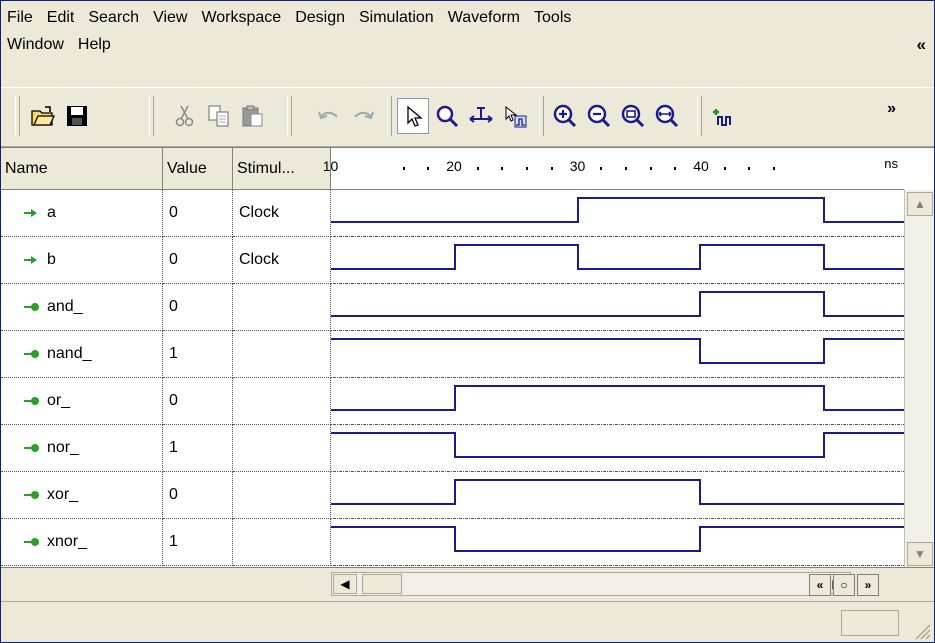 The width and height of the screenshot is (935, 643). What do you see at coordinates (241, 18) in the screenshot?
I see `menu-workspace: Workspace` at bounding box center [241, 18].